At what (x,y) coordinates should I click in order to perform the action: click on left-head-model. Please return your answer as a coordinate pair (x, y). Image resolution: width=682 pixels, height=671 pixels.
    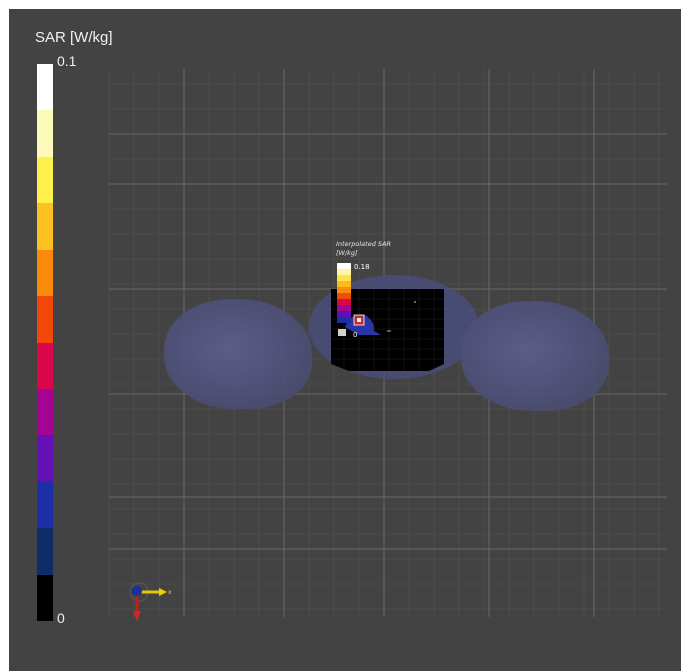
    Looking at the image, I should click on (238, 354).